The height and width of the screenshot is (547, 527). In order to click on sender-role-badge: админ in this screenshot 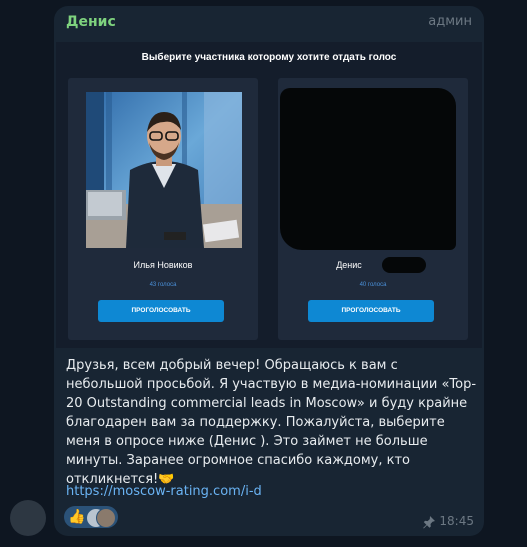, I will do `click(450, 21)`.